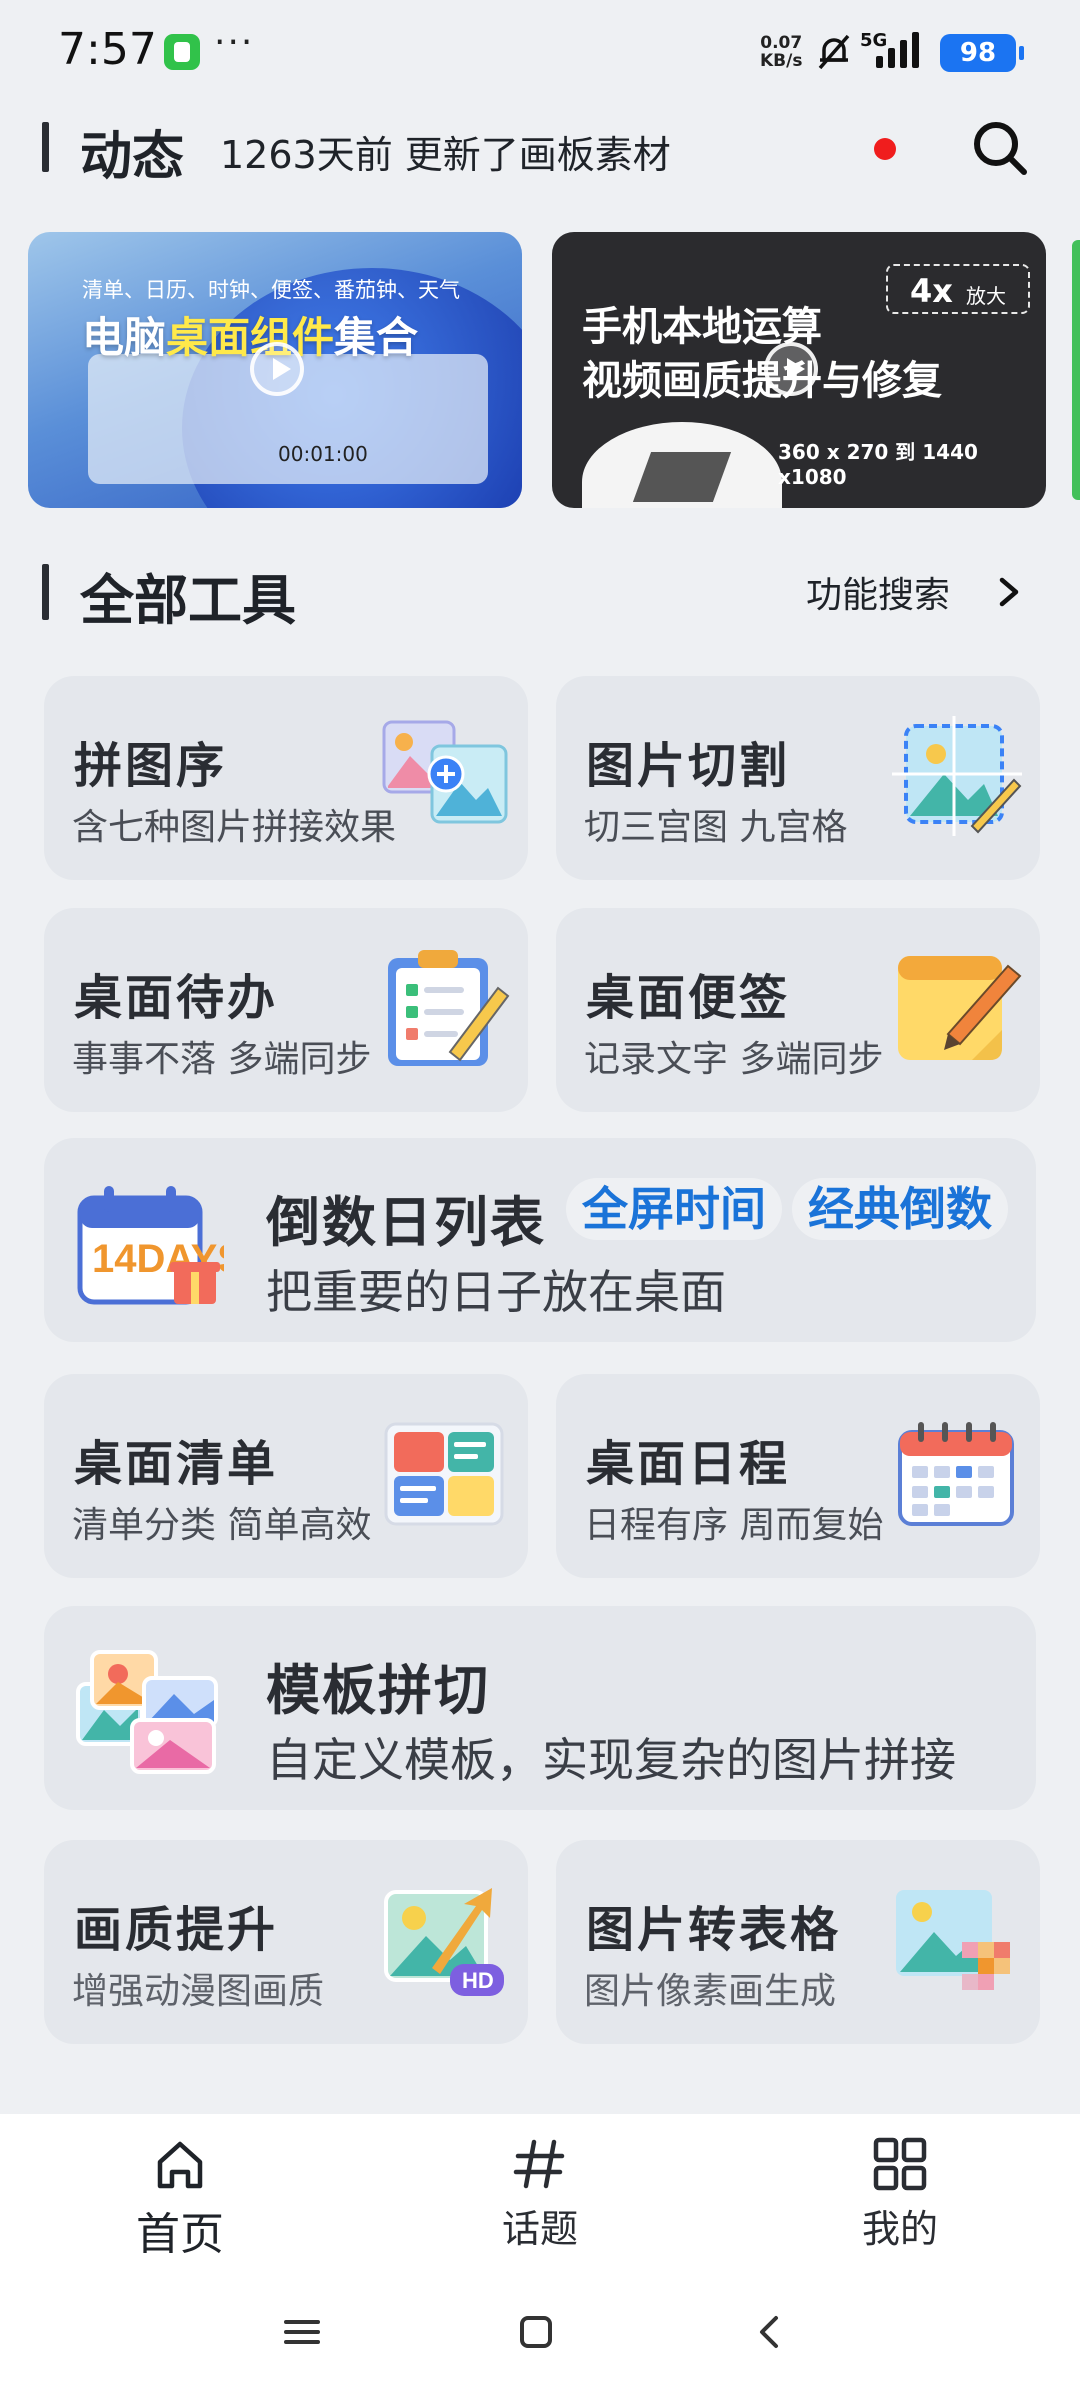  I want to click on nav-home-label: 首页, so click(180, 2234).